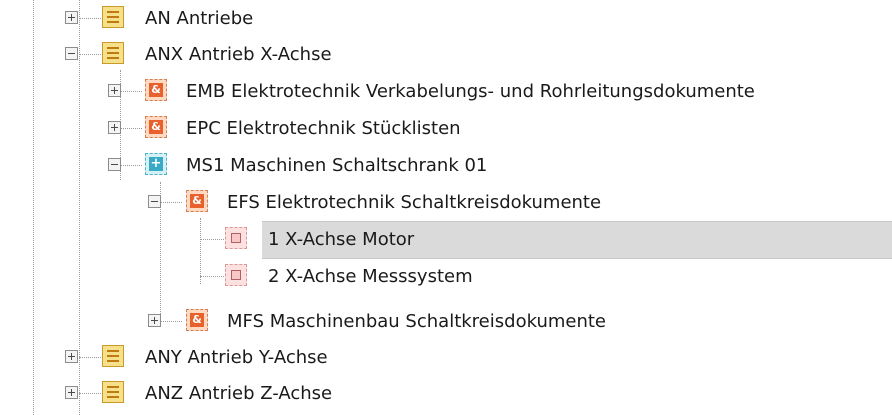 This screenshot has height=415, width=892. What do you see at coordinates (370, 276) in the screenshot?
I see `tree-item-label: 2 X-Achse Messsystem` at bounding box center [370, 276].